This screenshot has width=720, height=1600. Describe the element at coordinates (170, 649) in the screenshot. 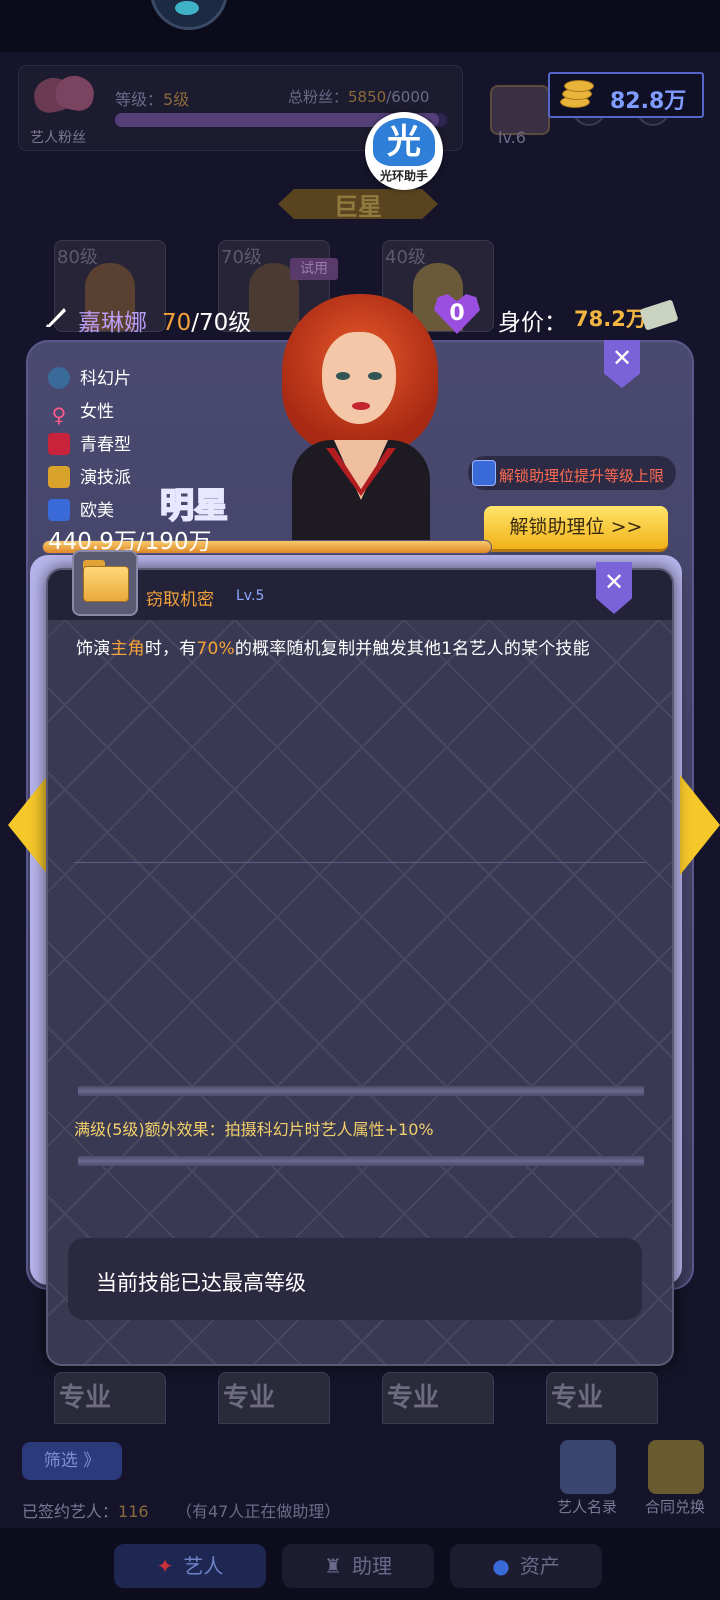

I see `skill-desc-text: 时，有` at that location.